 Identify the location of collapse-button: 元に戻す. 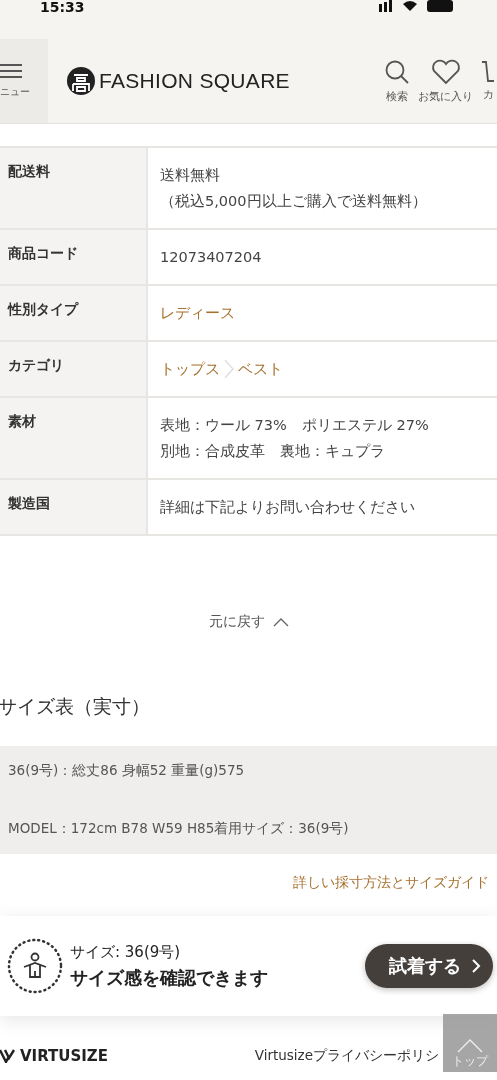
(248, 622).